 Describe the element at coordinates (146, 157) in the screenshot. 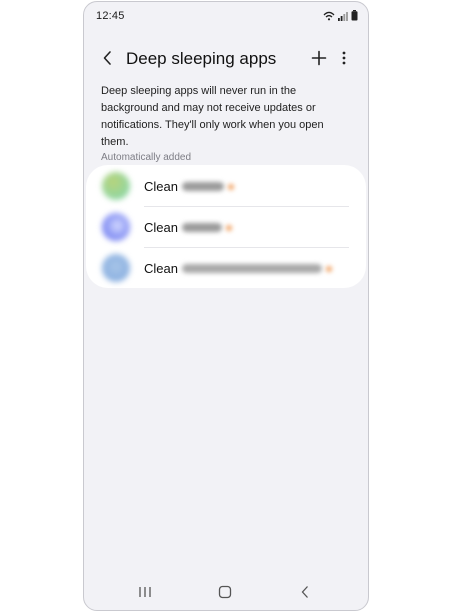

I see `section-label: Automatically added` at that location.